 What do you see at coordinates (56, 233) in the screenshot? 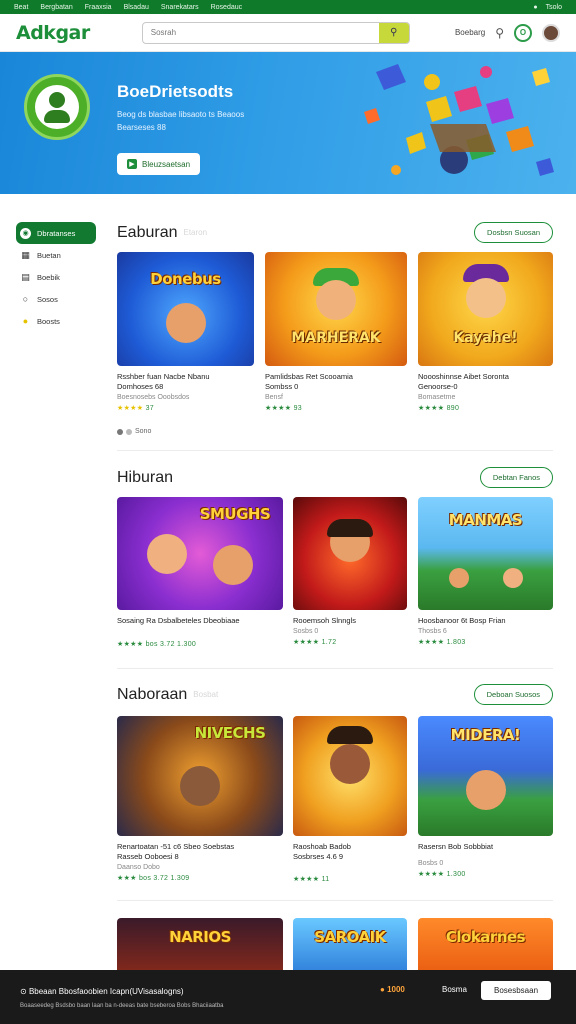
I see `sidebar-item-active: ◉ Dbratanses` at bounding box center [56, 233].